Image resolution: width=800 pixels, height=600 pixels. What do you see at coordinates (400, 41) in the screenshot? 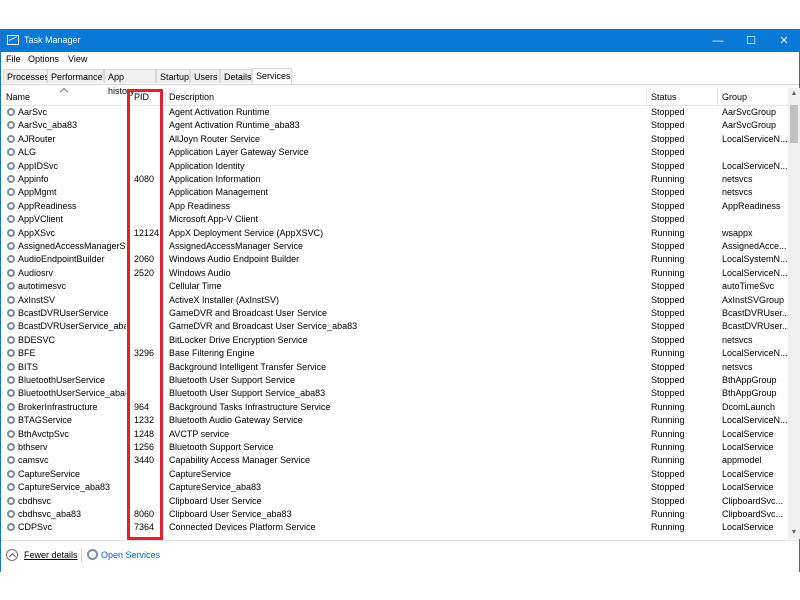
I see `title-bar: Task Manager — ☐ ✕` at bounding box center [400, 41].